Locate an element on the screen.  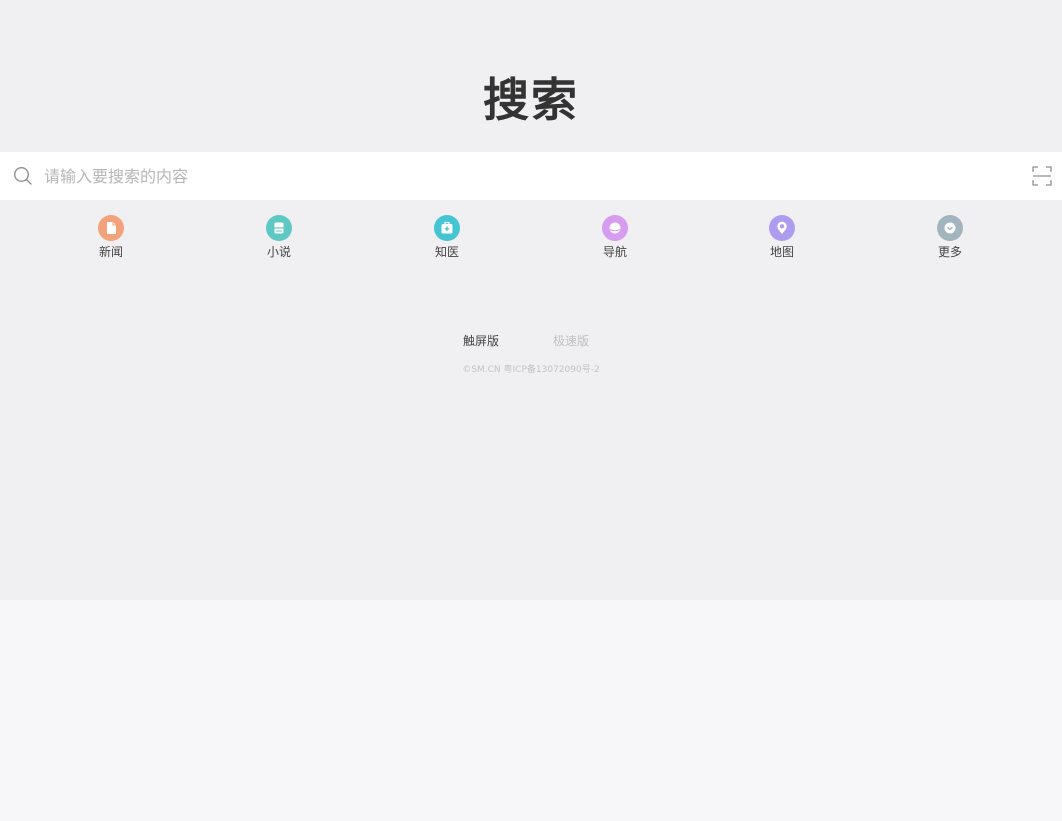
copyright-text: ©SM.CN 粤ICP备13072090号-2 is located at coordinates (531, 370).